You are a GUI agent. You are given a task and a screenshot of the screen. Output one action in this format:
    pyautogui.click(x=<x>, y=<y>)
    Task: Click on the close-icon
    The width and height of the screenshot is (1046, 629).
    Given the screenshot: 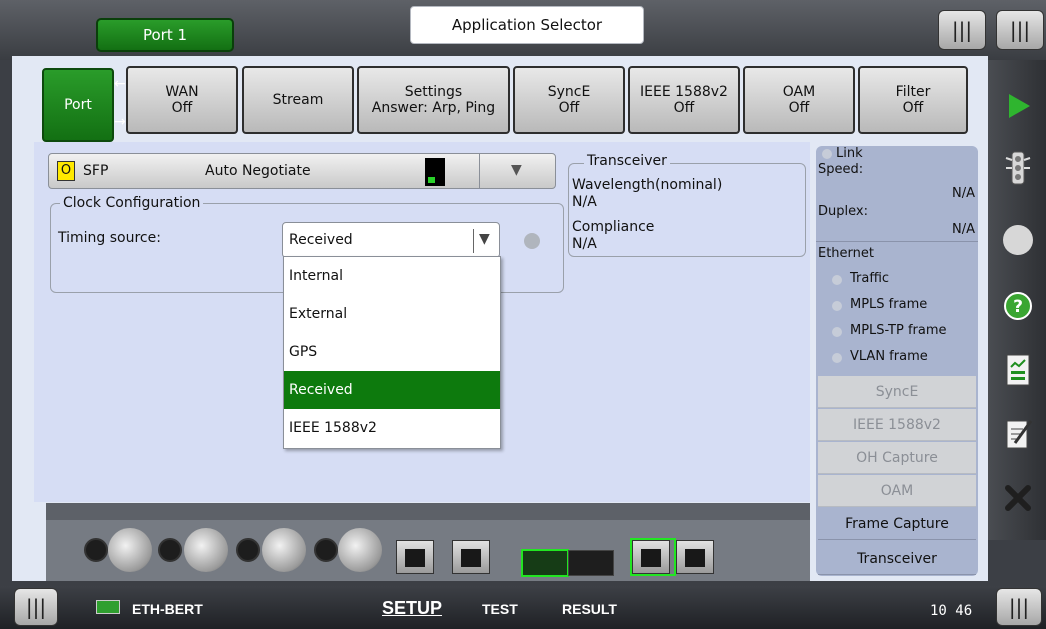 What is the action you would take?
    pyautogui.click(x=1018, y=498)
    